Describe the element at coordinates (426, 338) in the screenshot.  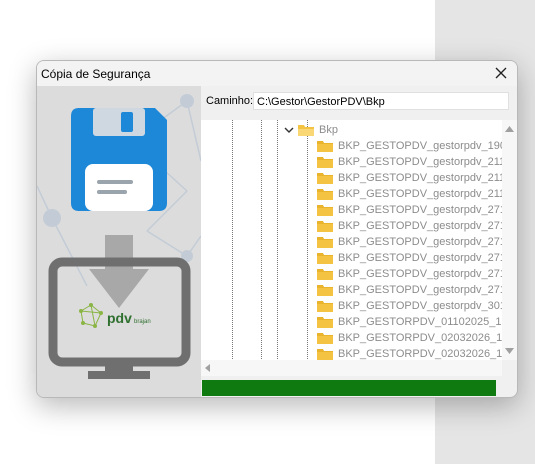
I see `tree-item-label: BKP_GESTORPDV_02032026_103` at that location.